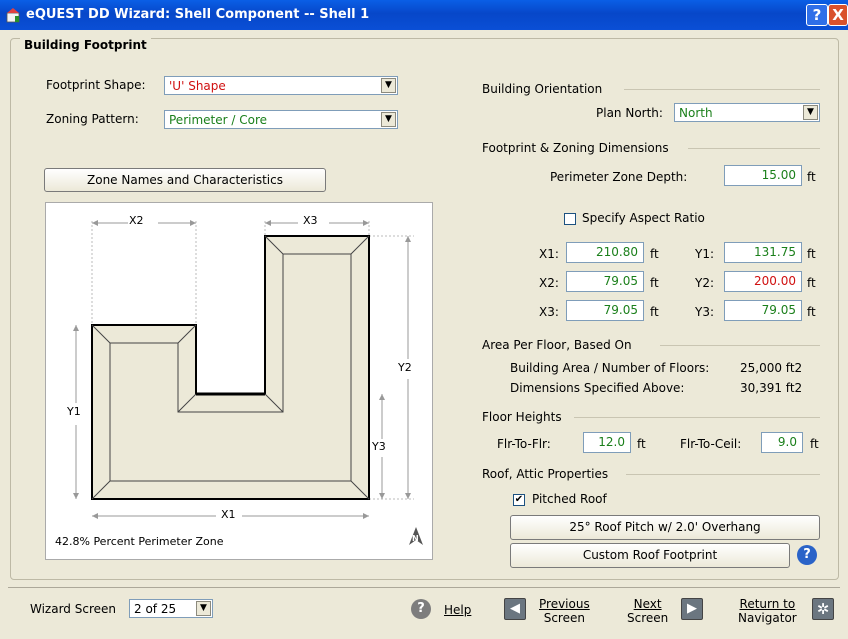 The height and width of the screenshot is (639, 848). I want to click on x3-unit: ft, so click(654, 312).